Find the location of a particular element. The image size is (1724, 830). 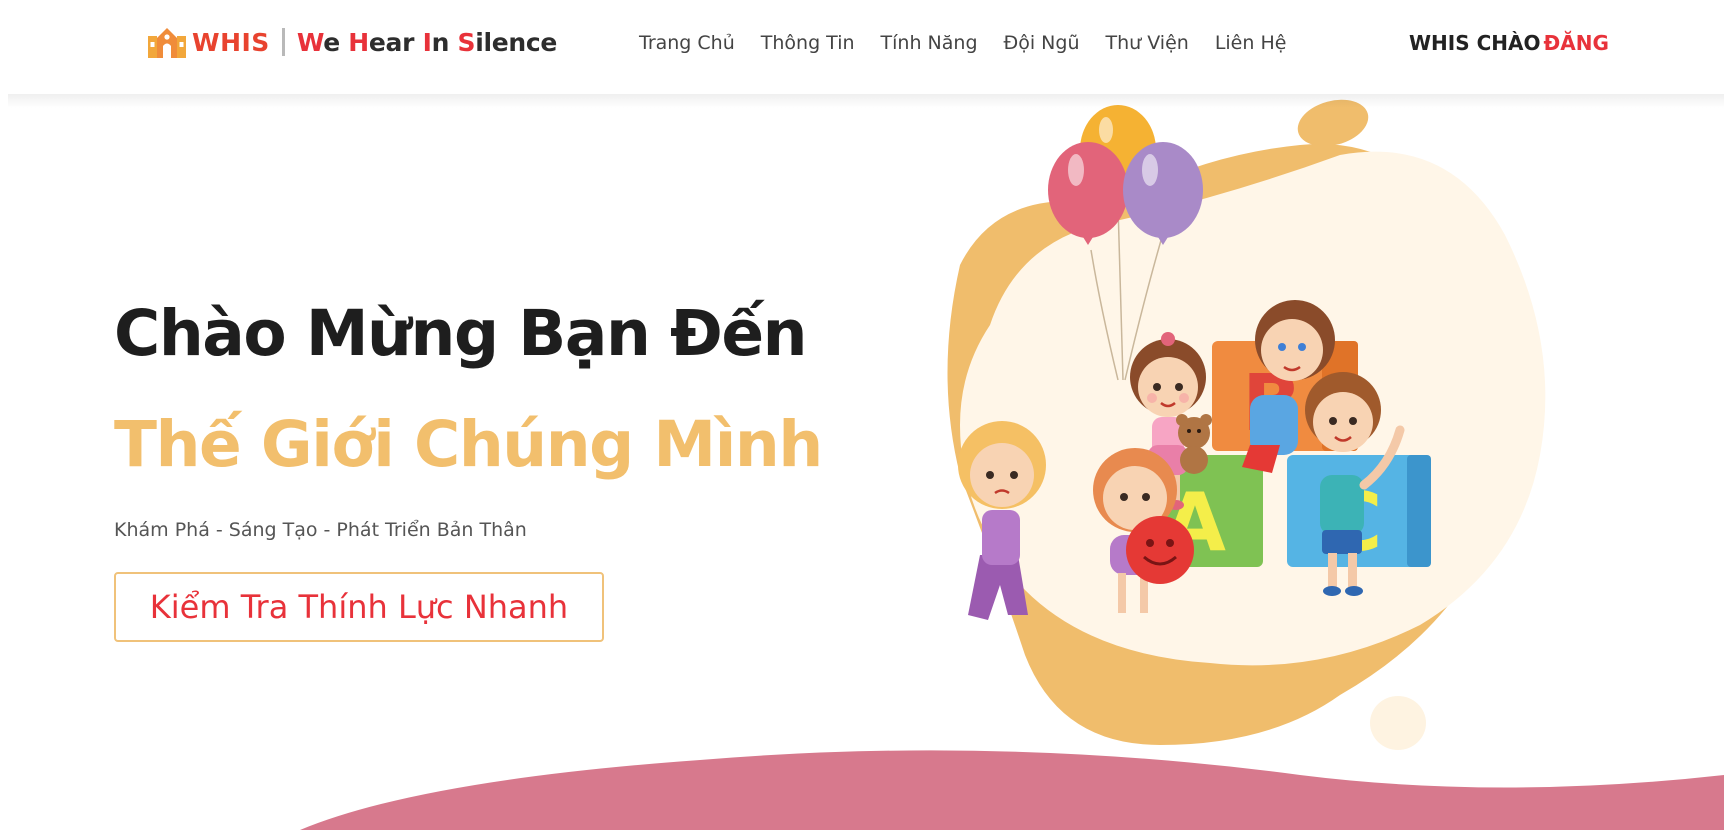

logo-divider is located at coordinates (283, 42).